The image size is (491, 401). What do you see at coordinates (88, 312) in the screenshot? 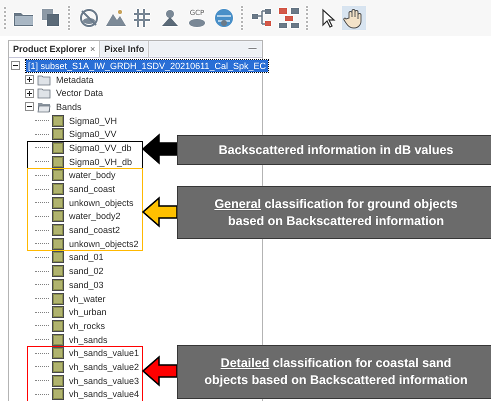
I see `tree-item: vh_urban` at bounding box center [88, 312].